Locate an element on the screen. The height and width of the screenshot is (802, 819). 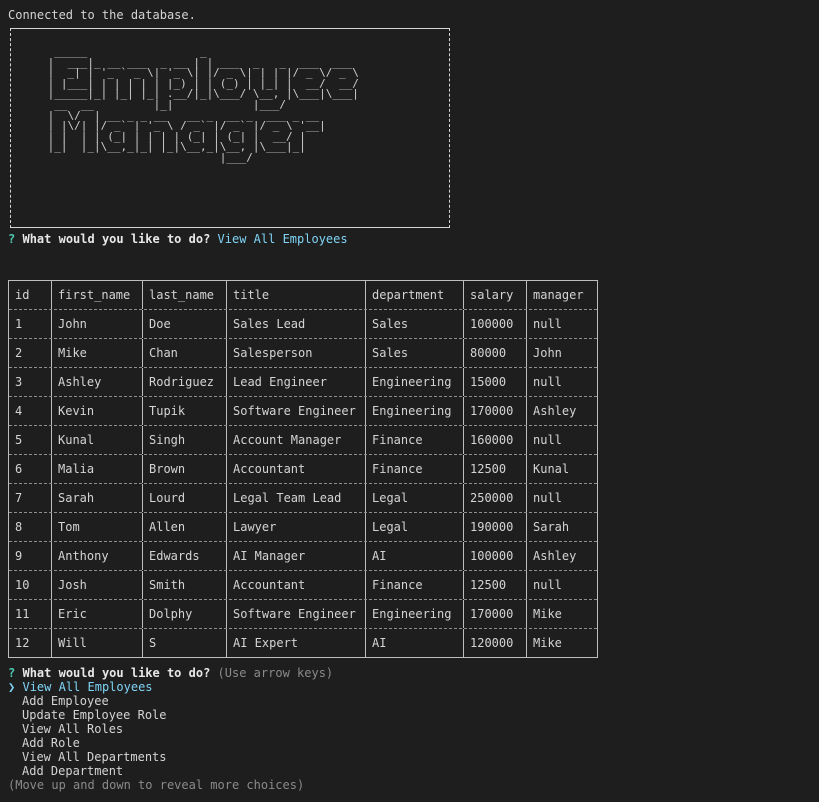
table-cell: 80000 is located at coordinates (494, 353).